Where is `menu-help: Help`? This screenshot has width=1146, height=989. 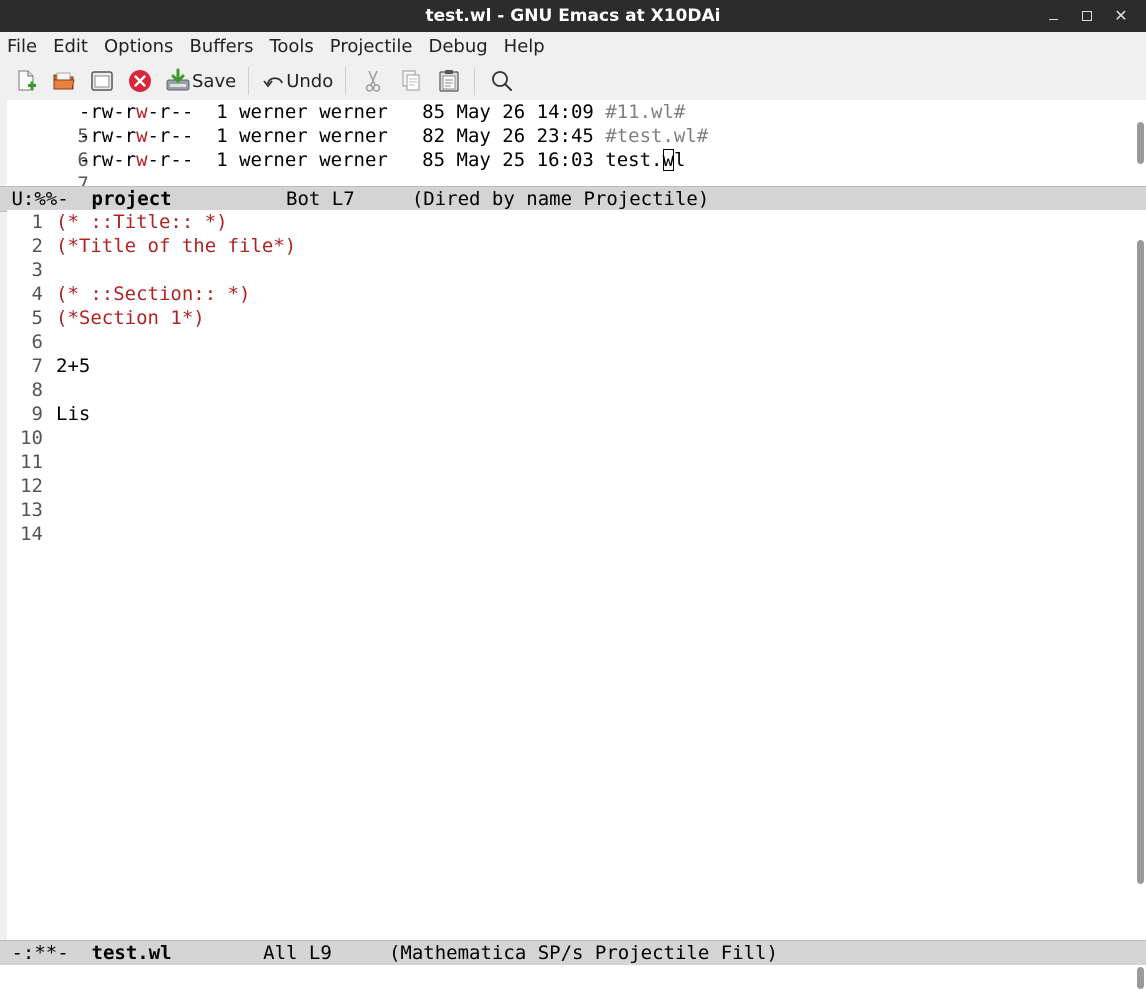
menu-help: Help is located at coordinates (524, 47).